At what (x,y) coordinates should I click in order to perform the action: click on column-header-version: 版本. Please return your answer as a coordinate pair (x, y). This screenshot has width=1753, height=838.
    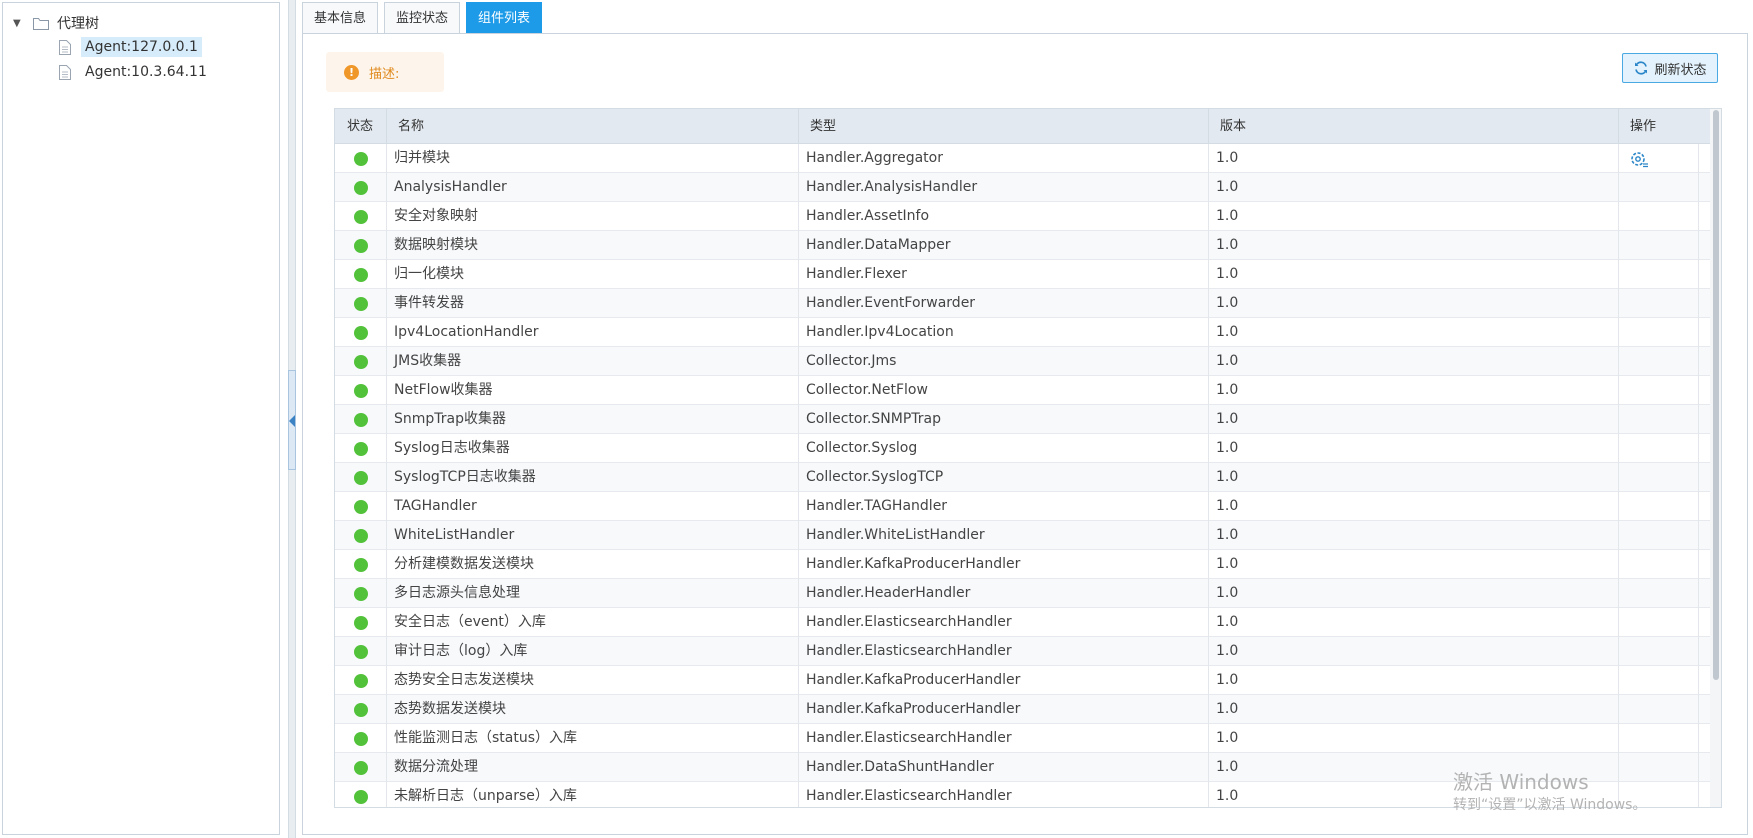
    Looking at the image, I should click on (1414, 126).